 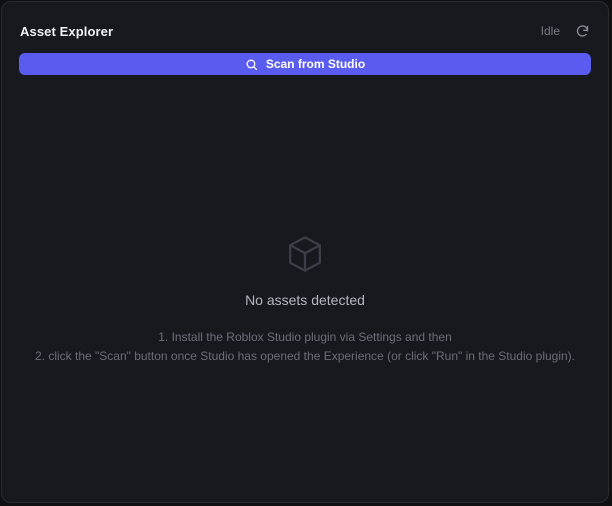 I want to click on header-actions: Idle, so click(x=565, y=31).